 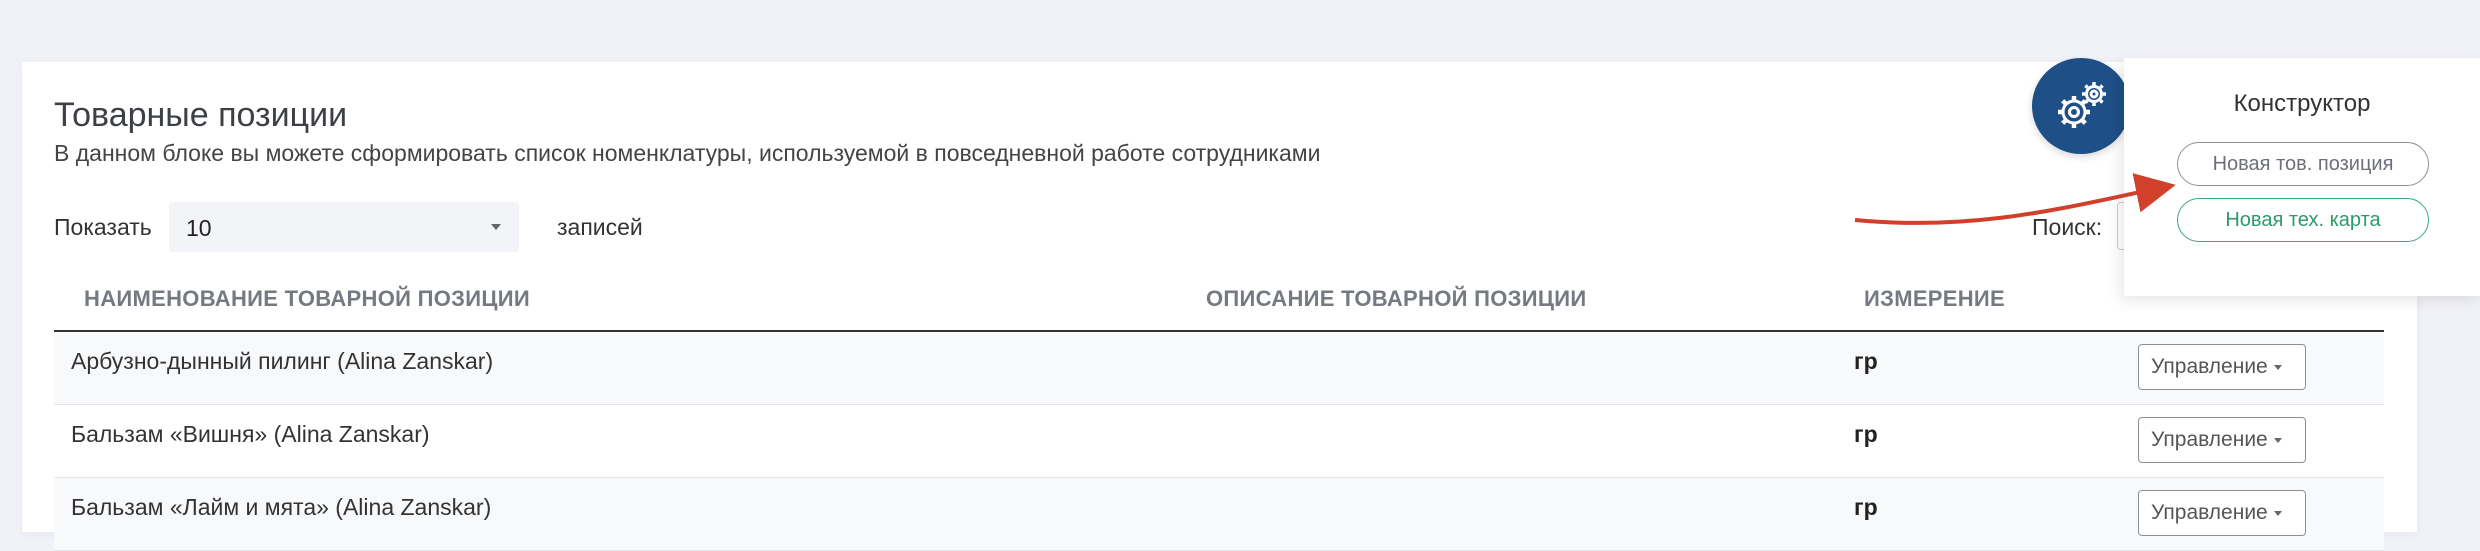 I want to click on gears-icon, so click(x=2082, y=105).